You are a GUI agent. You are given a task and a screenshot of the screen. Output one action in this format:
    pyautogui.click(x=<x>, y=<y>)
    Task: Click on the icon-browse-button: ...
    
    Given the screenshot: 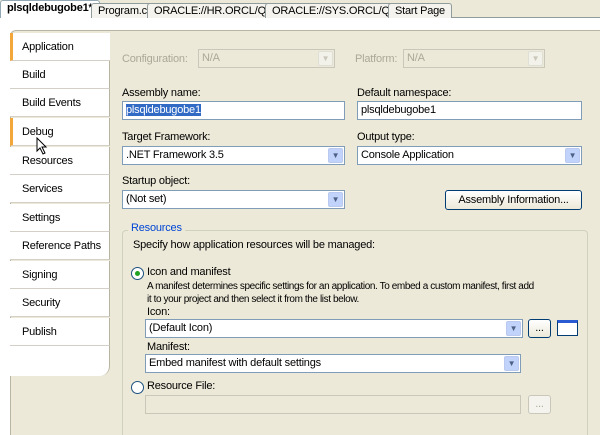 What is the action you would take?
    pyautogui.click(x=539, y=328)
    